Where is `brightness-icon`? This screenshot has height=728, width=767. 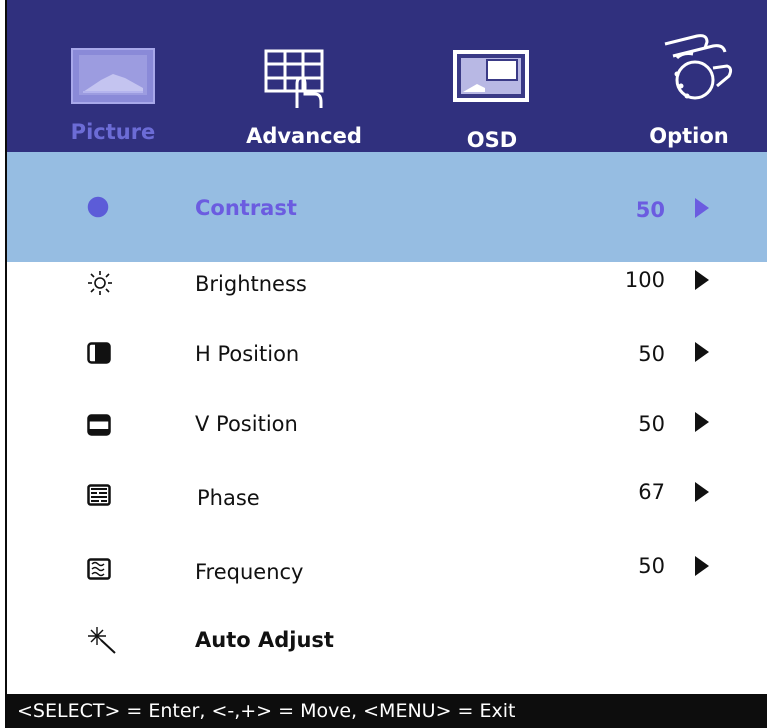
brightness-icon is located at coordinates (100, 285).